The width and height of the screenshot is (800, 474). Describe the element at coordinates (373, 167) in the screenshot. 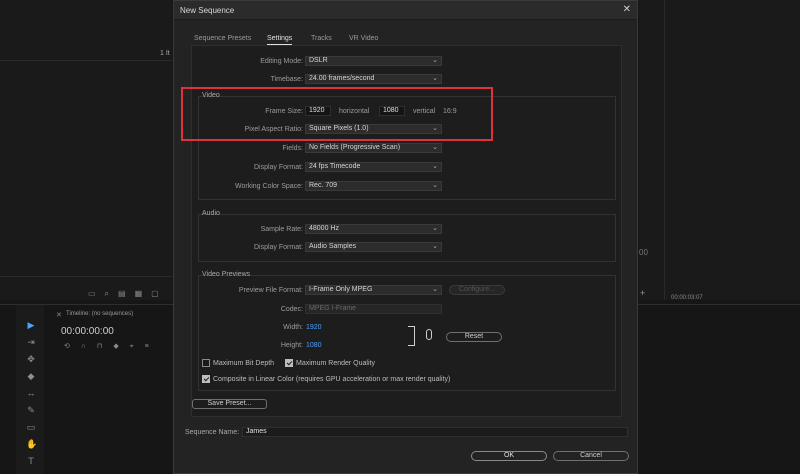

I see `video-display-format-dropdown: 24 fps Timecode ⌄` at that location.